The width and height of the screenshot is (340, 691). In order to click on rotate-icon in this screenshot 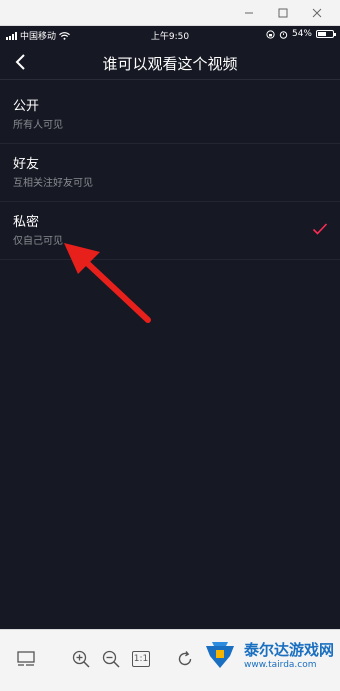, I will do `click(185, 658)`.